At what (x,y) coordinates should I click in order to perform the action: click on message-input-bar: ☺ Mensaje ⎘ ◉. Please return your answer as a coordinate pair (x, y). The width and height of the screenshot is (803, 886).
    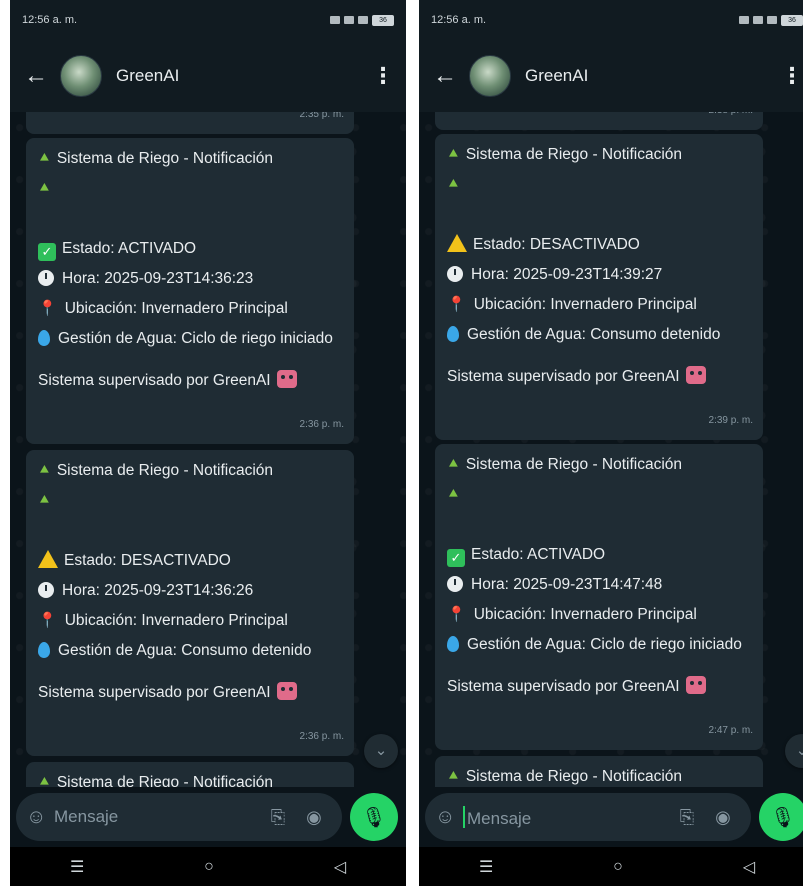
    Looking at the image, I should click on (588, 817).